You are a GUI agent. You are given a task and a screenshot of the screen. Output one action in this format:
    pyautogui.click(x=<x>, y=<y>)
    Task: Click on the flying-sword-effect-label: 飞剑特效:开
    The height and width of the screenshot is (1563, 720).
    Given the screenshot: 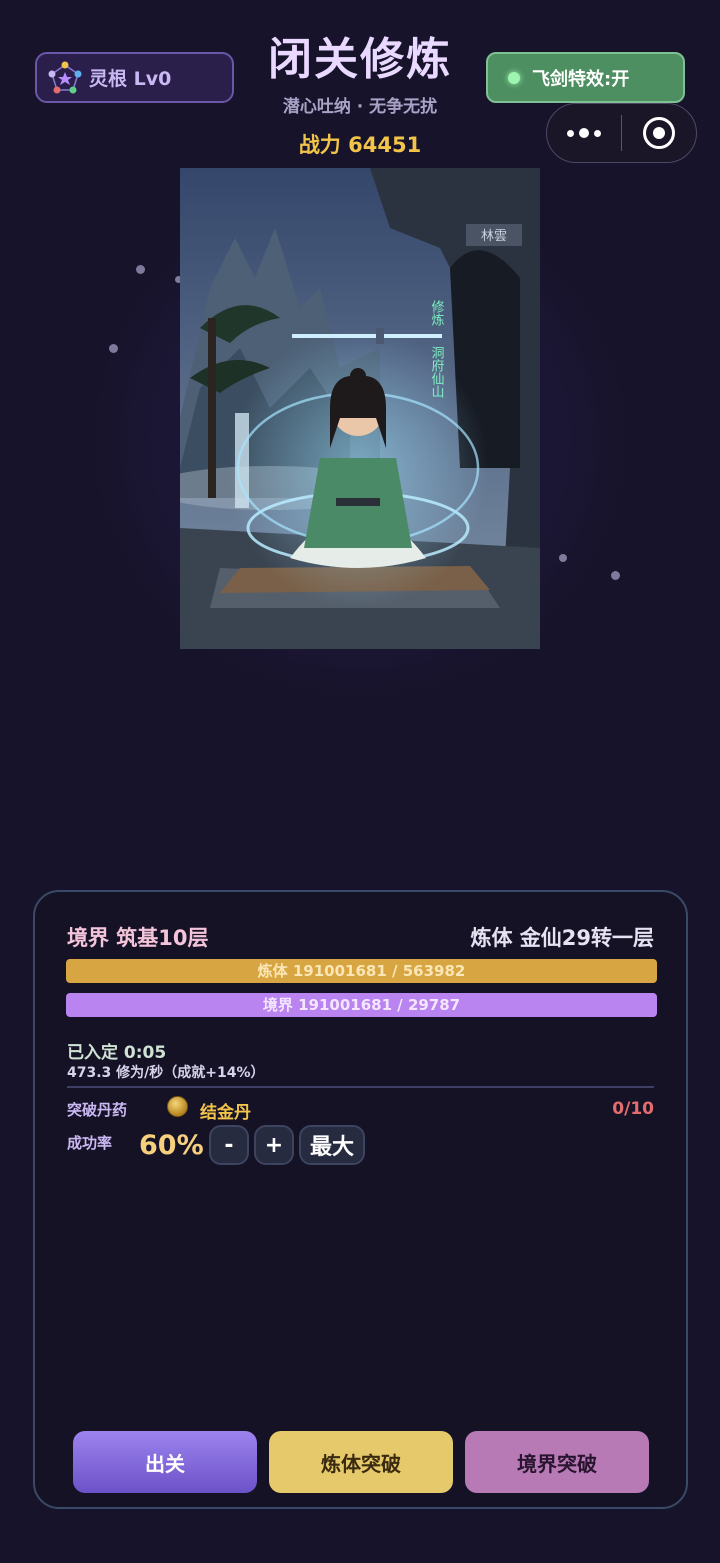 What is the action you would take?
    pyautogui.click(x=581, y=79)
    